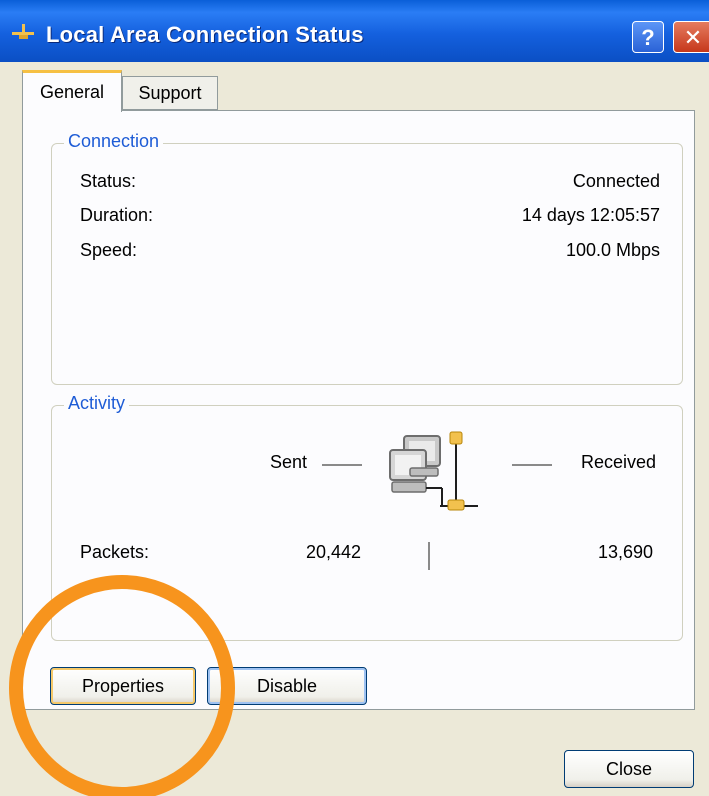 The width and height of the screenshot is (709, 796). Describe the element at coordinates (433, 471) in the screenshot. I see `network-computers-icon` at that location.